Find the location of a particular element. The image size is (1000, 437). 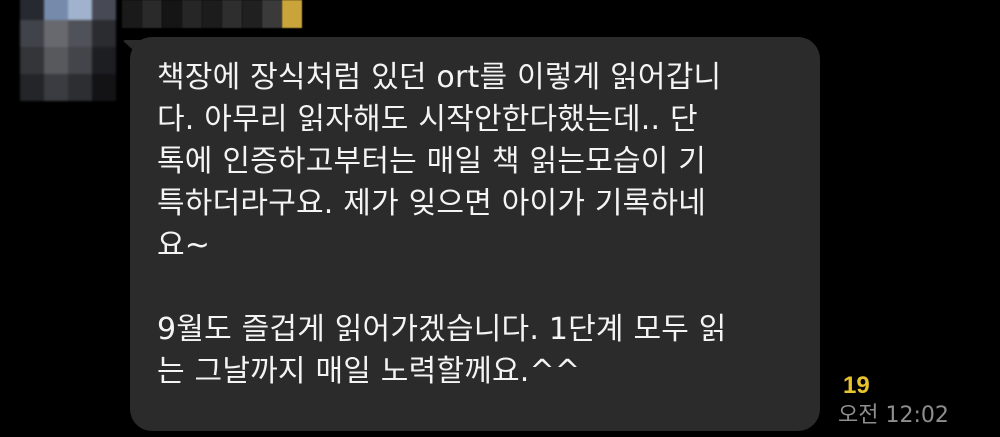

avatar is located at coordinates (68, 50).